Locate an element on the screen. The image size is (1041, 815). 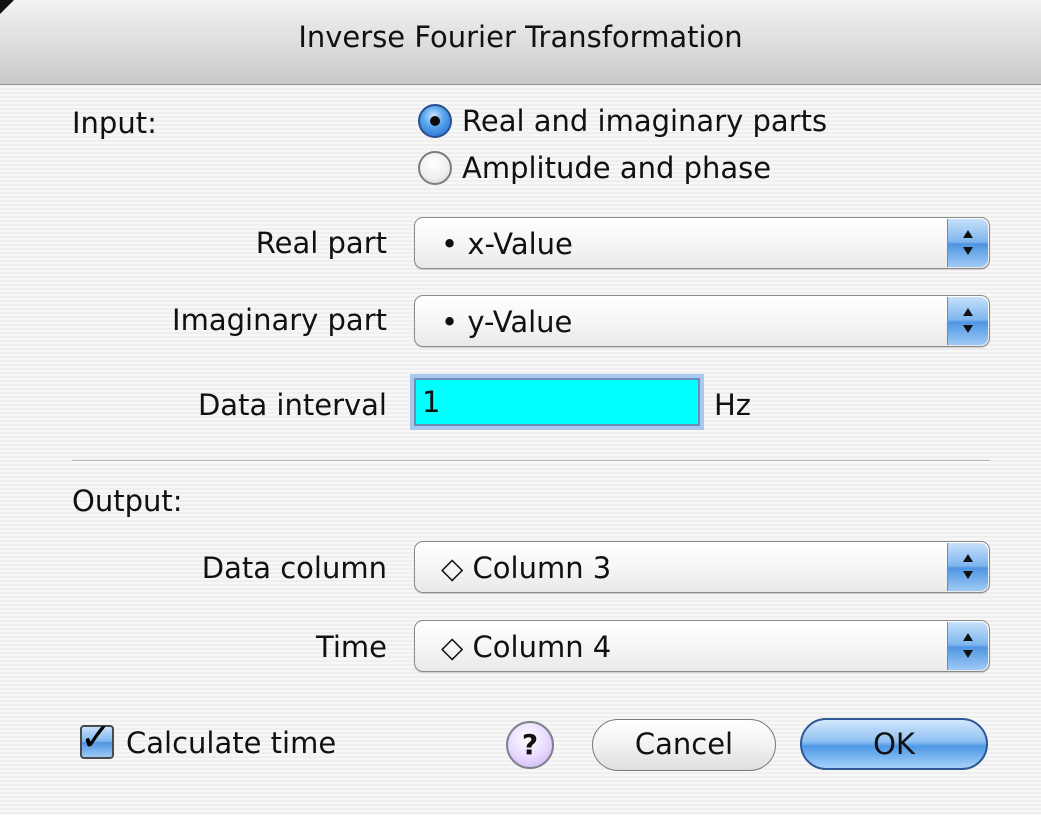
data-interval-unit: Hz is located at coordinates (733, 405).